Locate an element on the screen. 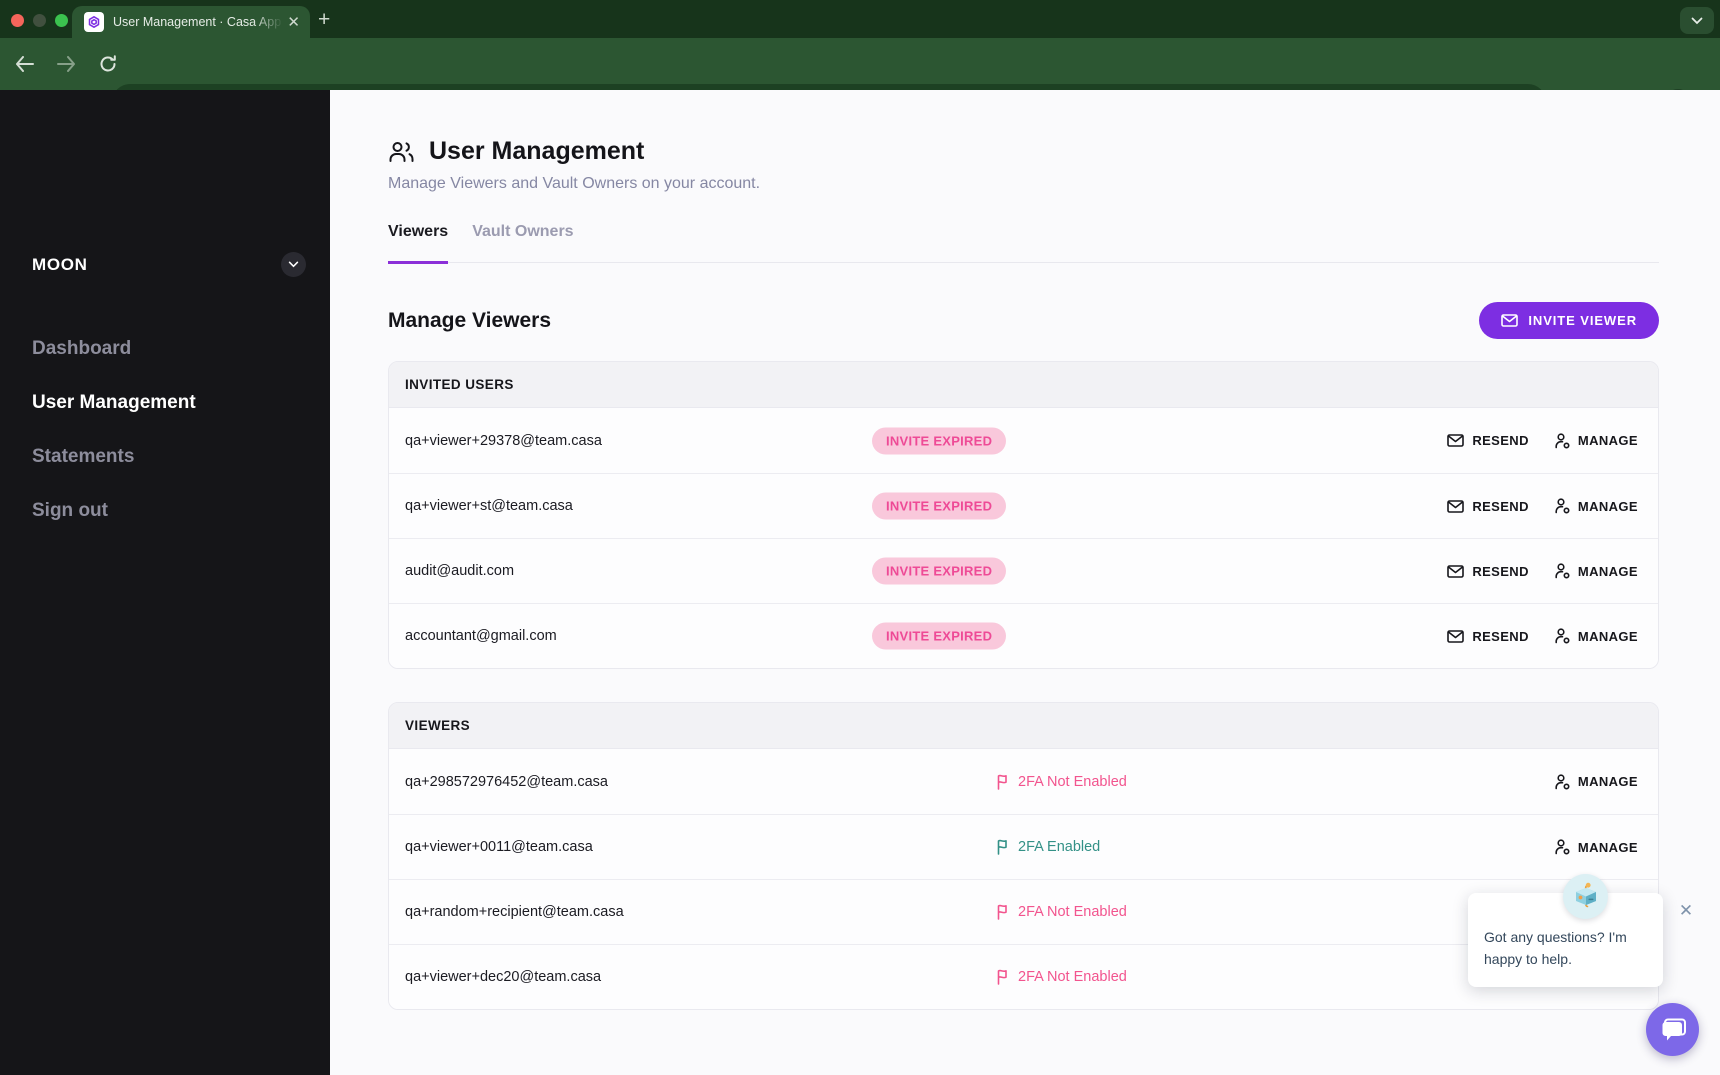  invited-users-header: INVITED USERS is located at coordinates (1023, 385).